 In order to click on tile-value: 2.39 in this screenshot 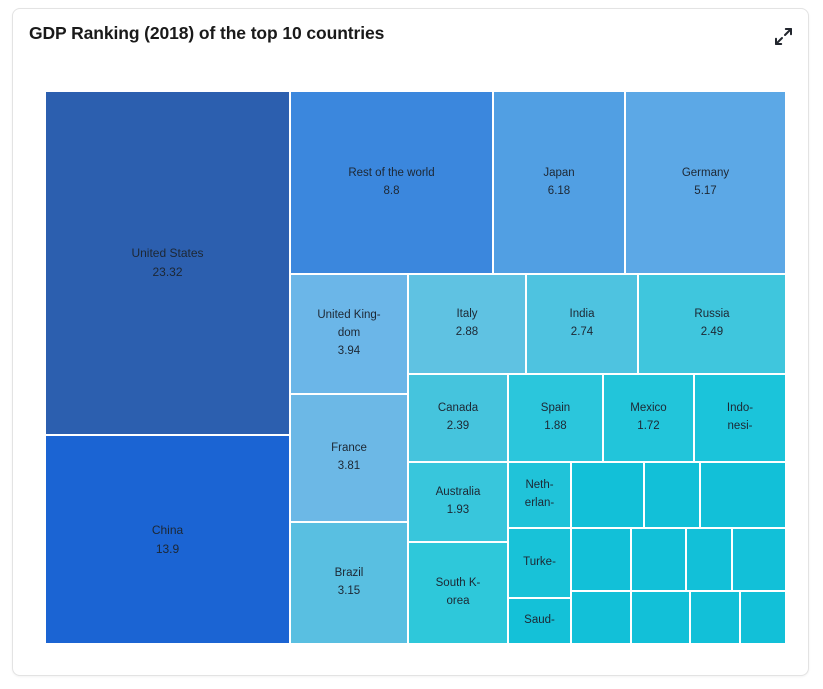, I will do `click(458, 426)`.